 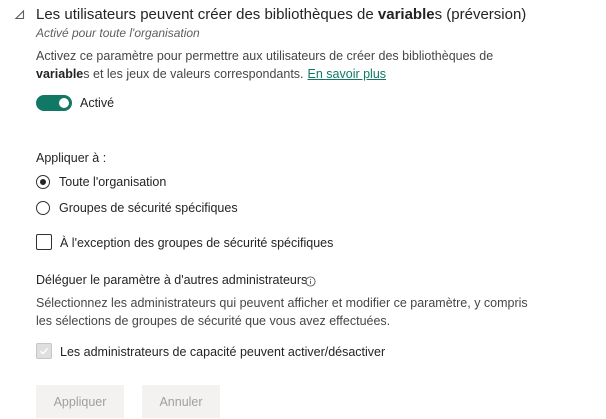 I want to click on radio-entire-organization-label: Toute l'organisation, so click(x=112, y=182).